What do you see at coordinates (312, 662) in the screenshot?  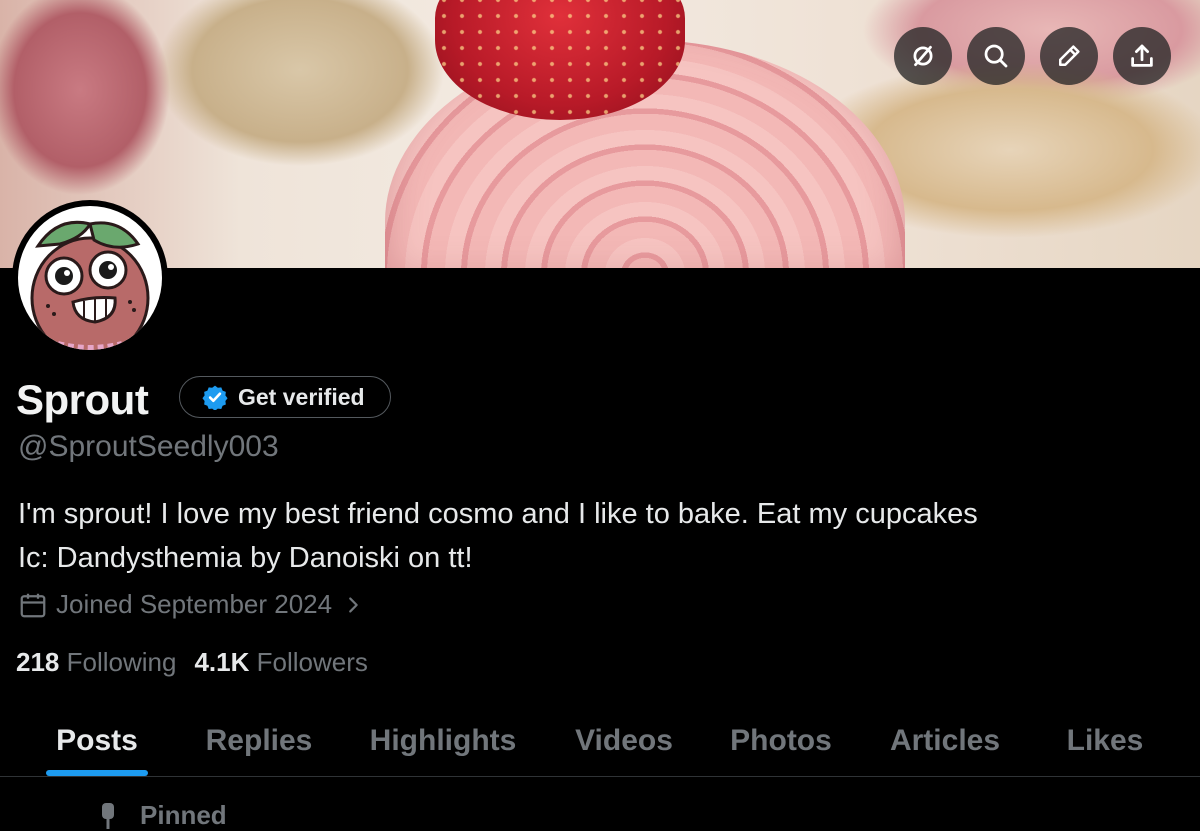 I see `followers-label: Followers` at bounding box center [312, 662].